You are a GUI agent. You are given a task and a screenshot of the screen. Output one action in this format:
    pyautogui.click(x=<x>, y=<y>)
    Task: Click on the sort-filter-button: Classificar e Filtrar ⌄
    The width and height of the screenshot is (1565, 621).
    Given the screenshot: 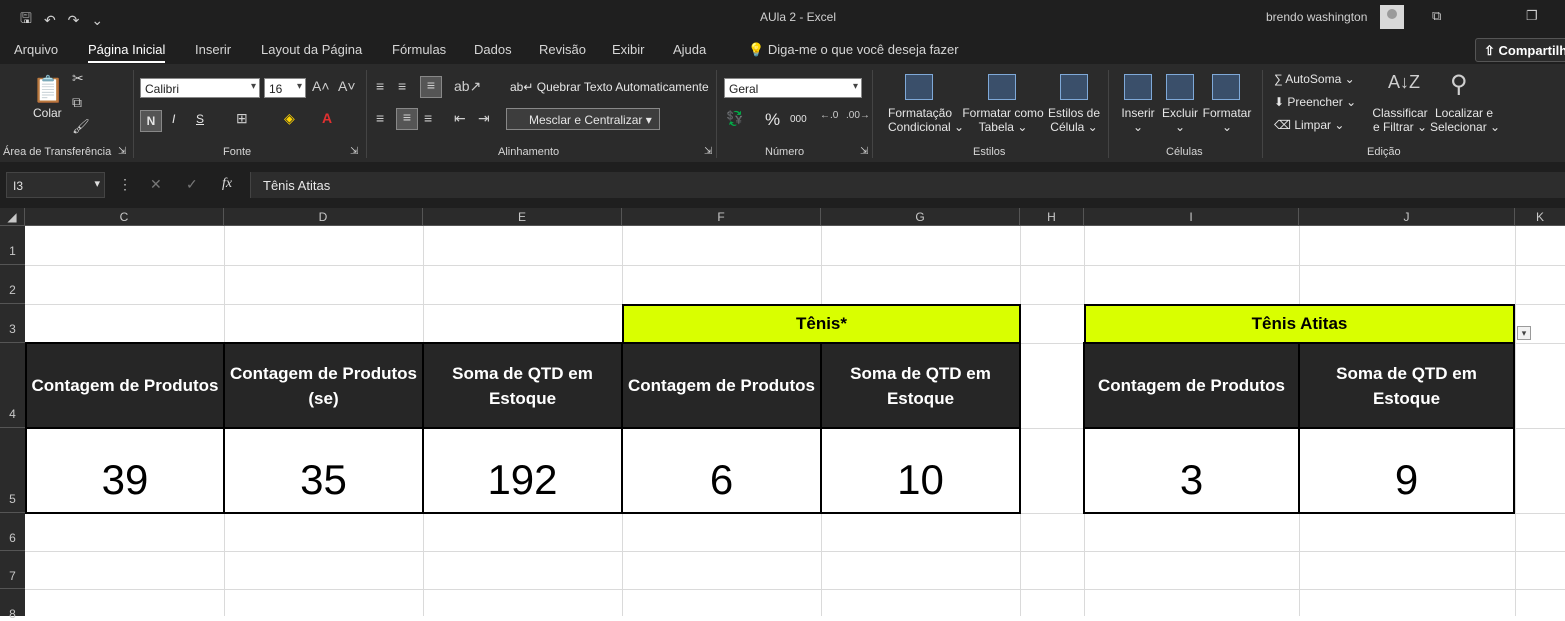 What is the action you would take?
    pyautogui.click(x=1400, y=120)
    